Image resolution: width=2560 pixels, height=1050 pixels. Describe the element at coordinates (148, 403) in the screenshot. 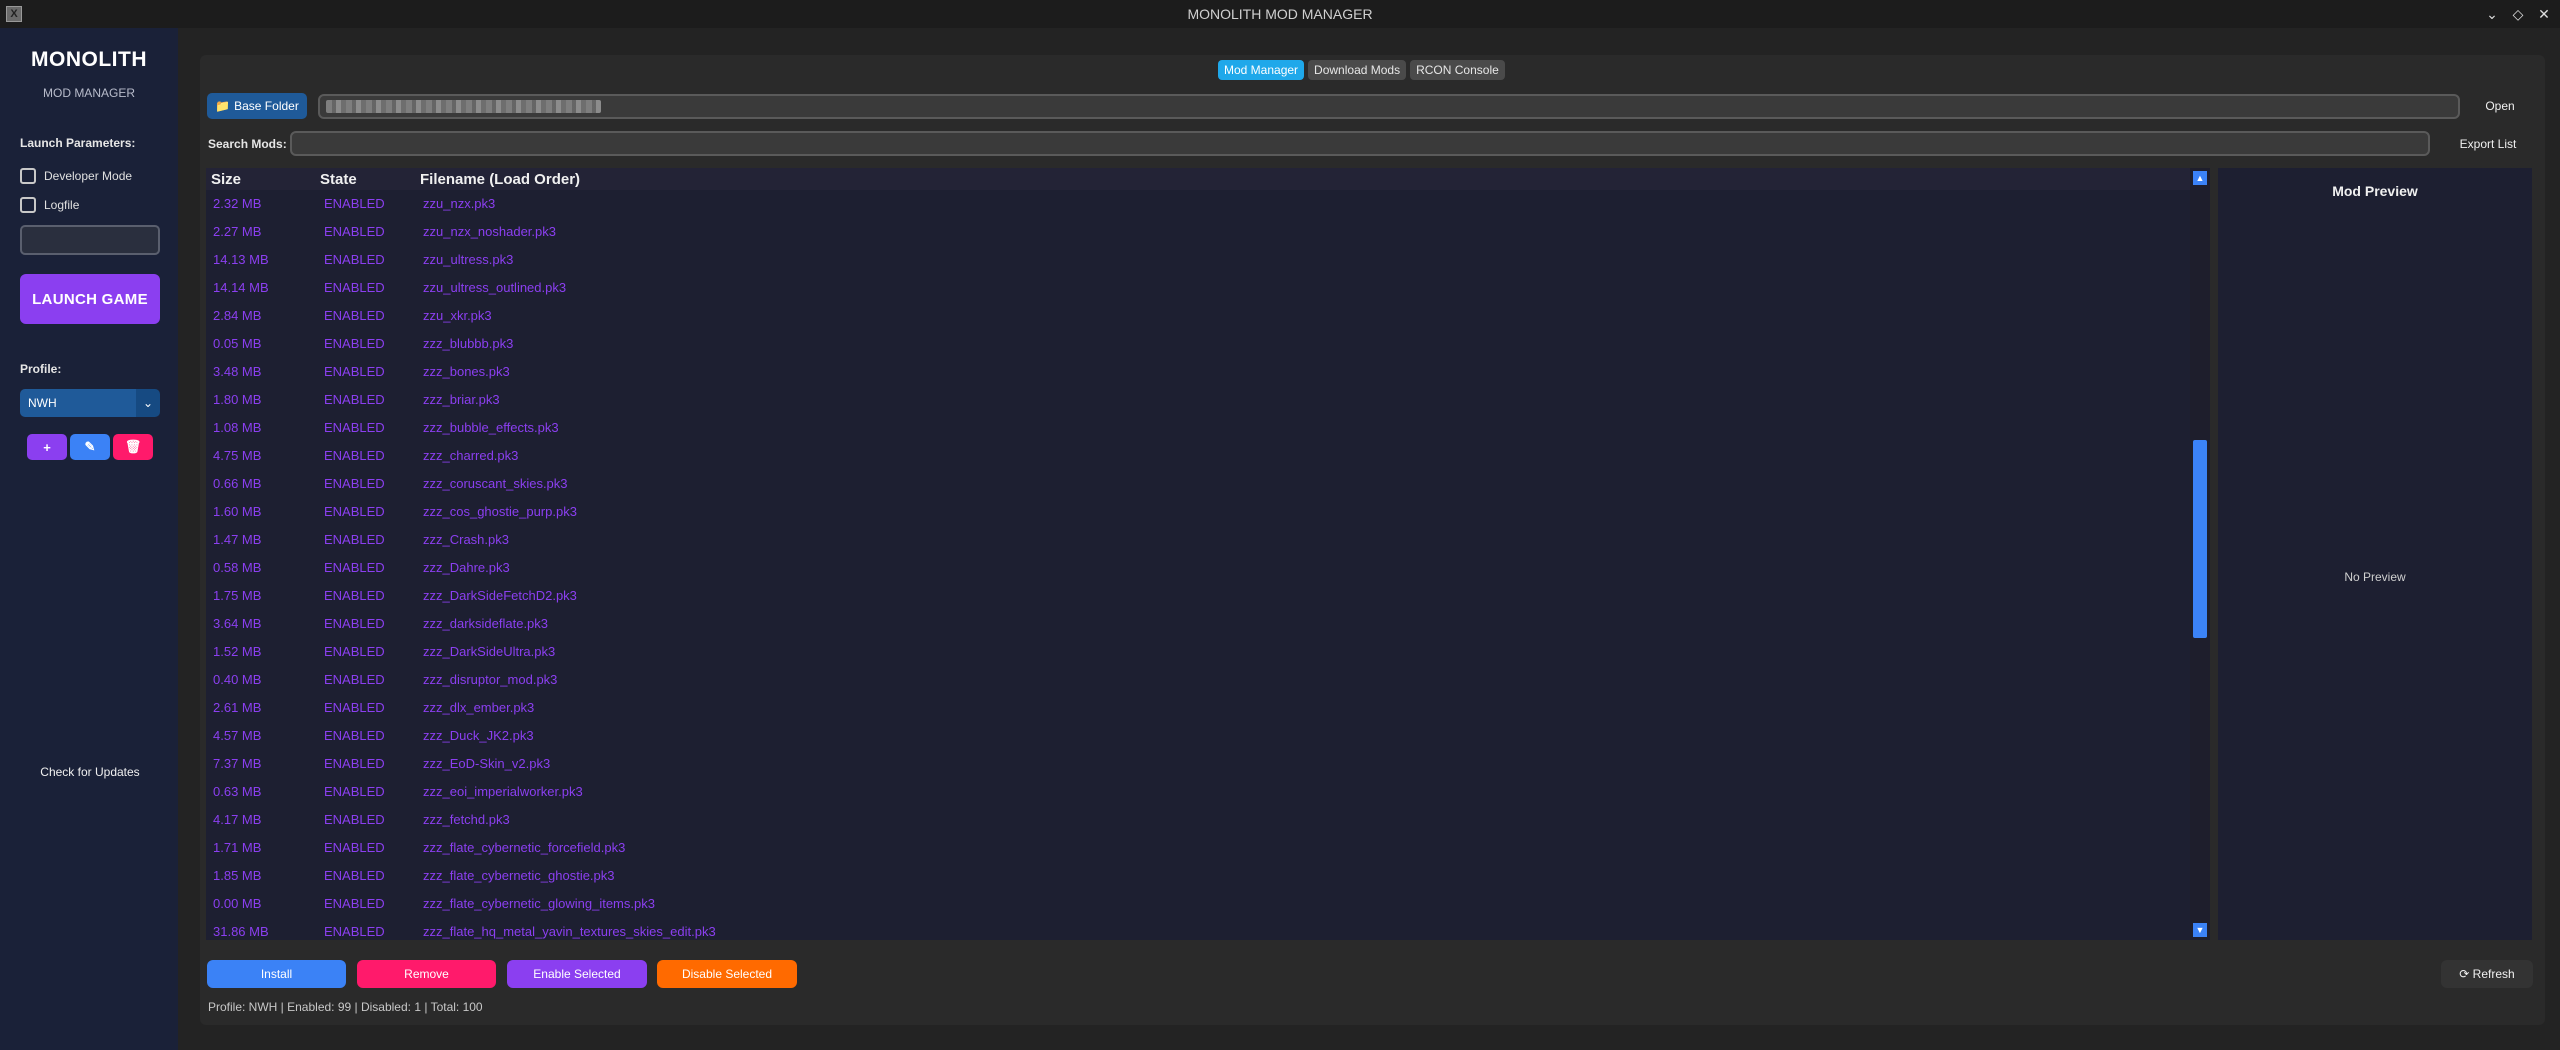

I see `chevron-down-icon: ⌄` at that location.